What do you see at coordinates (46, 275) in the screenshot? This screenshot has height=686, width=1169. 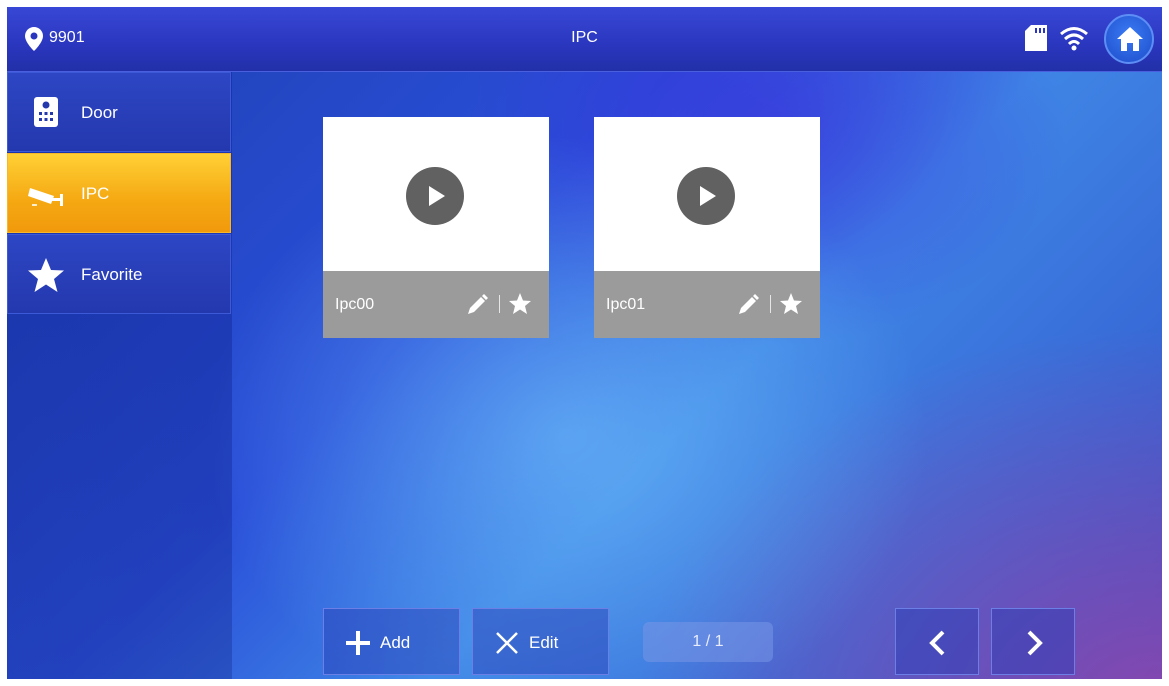 I see `star-icon` at bounding box center [46, 275].